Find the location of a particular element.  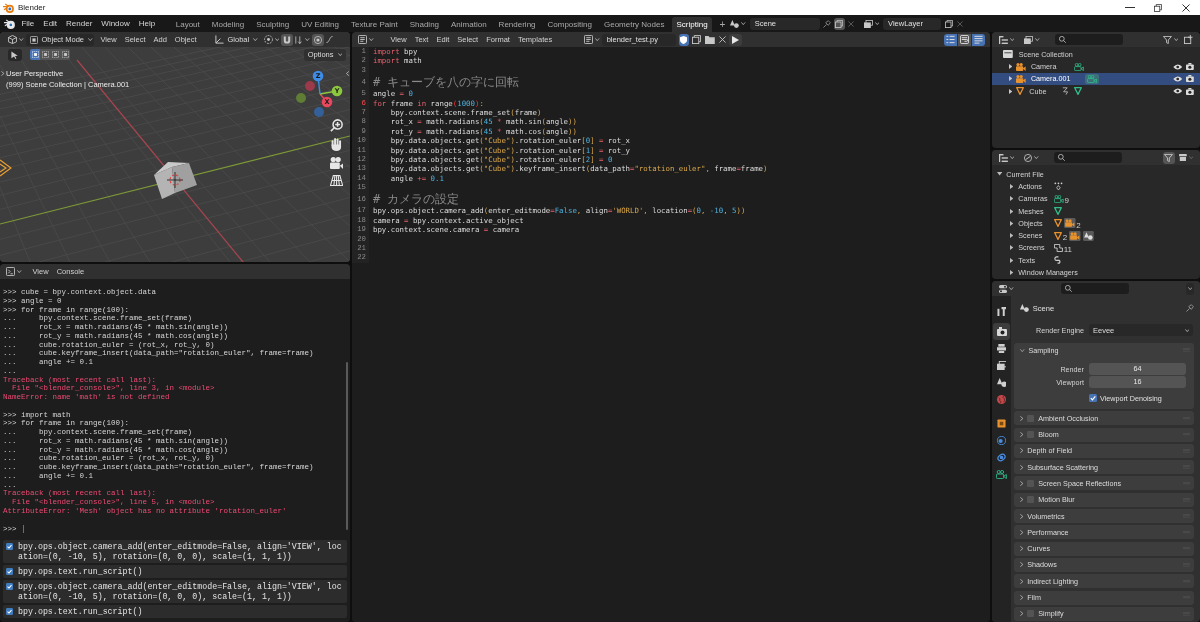

display-mode-button is located at coordinates (1007, 157).